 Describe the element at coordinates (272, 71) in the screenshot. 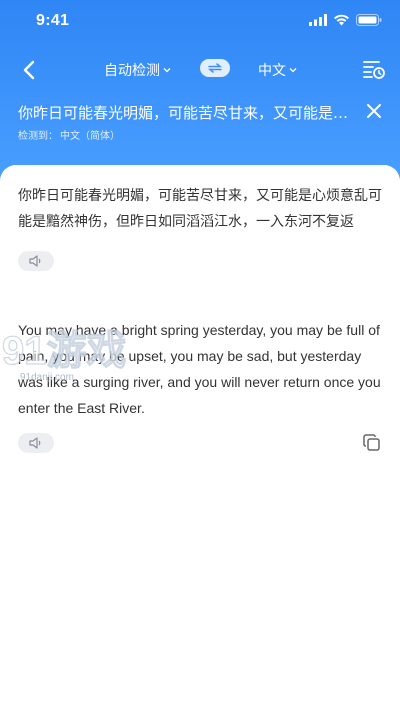

I see `target-language-label: 中文` at that location.